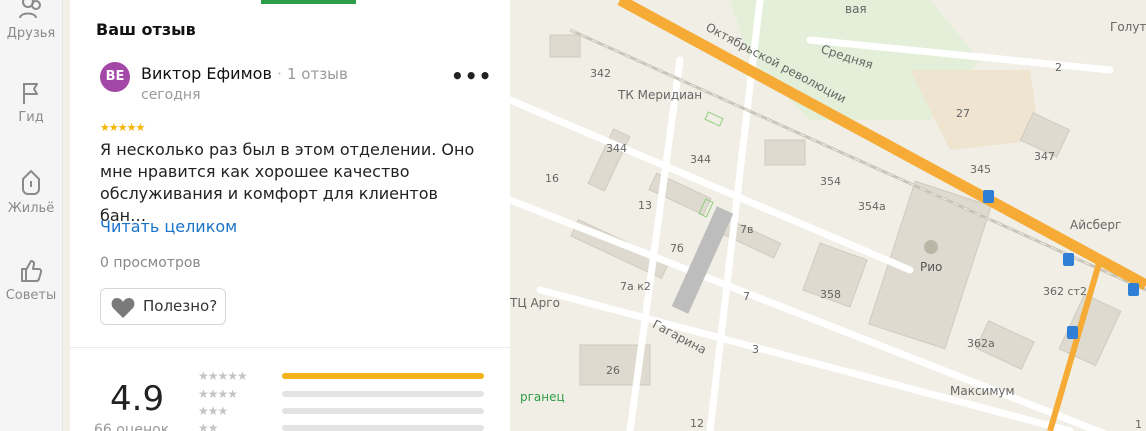 The image size is (1146, 431). Describe the element at coordinates (308, 2) in the screenshot. I see `active-tab-indicator` at that location.